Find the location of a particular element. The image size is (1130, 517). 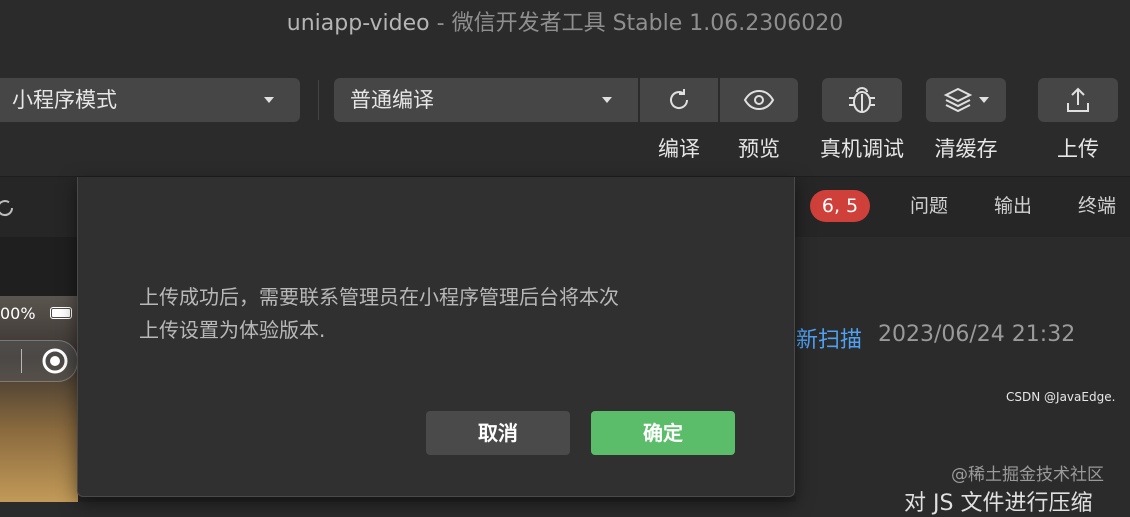

upload-icon is located at coordinates (1078, 99).